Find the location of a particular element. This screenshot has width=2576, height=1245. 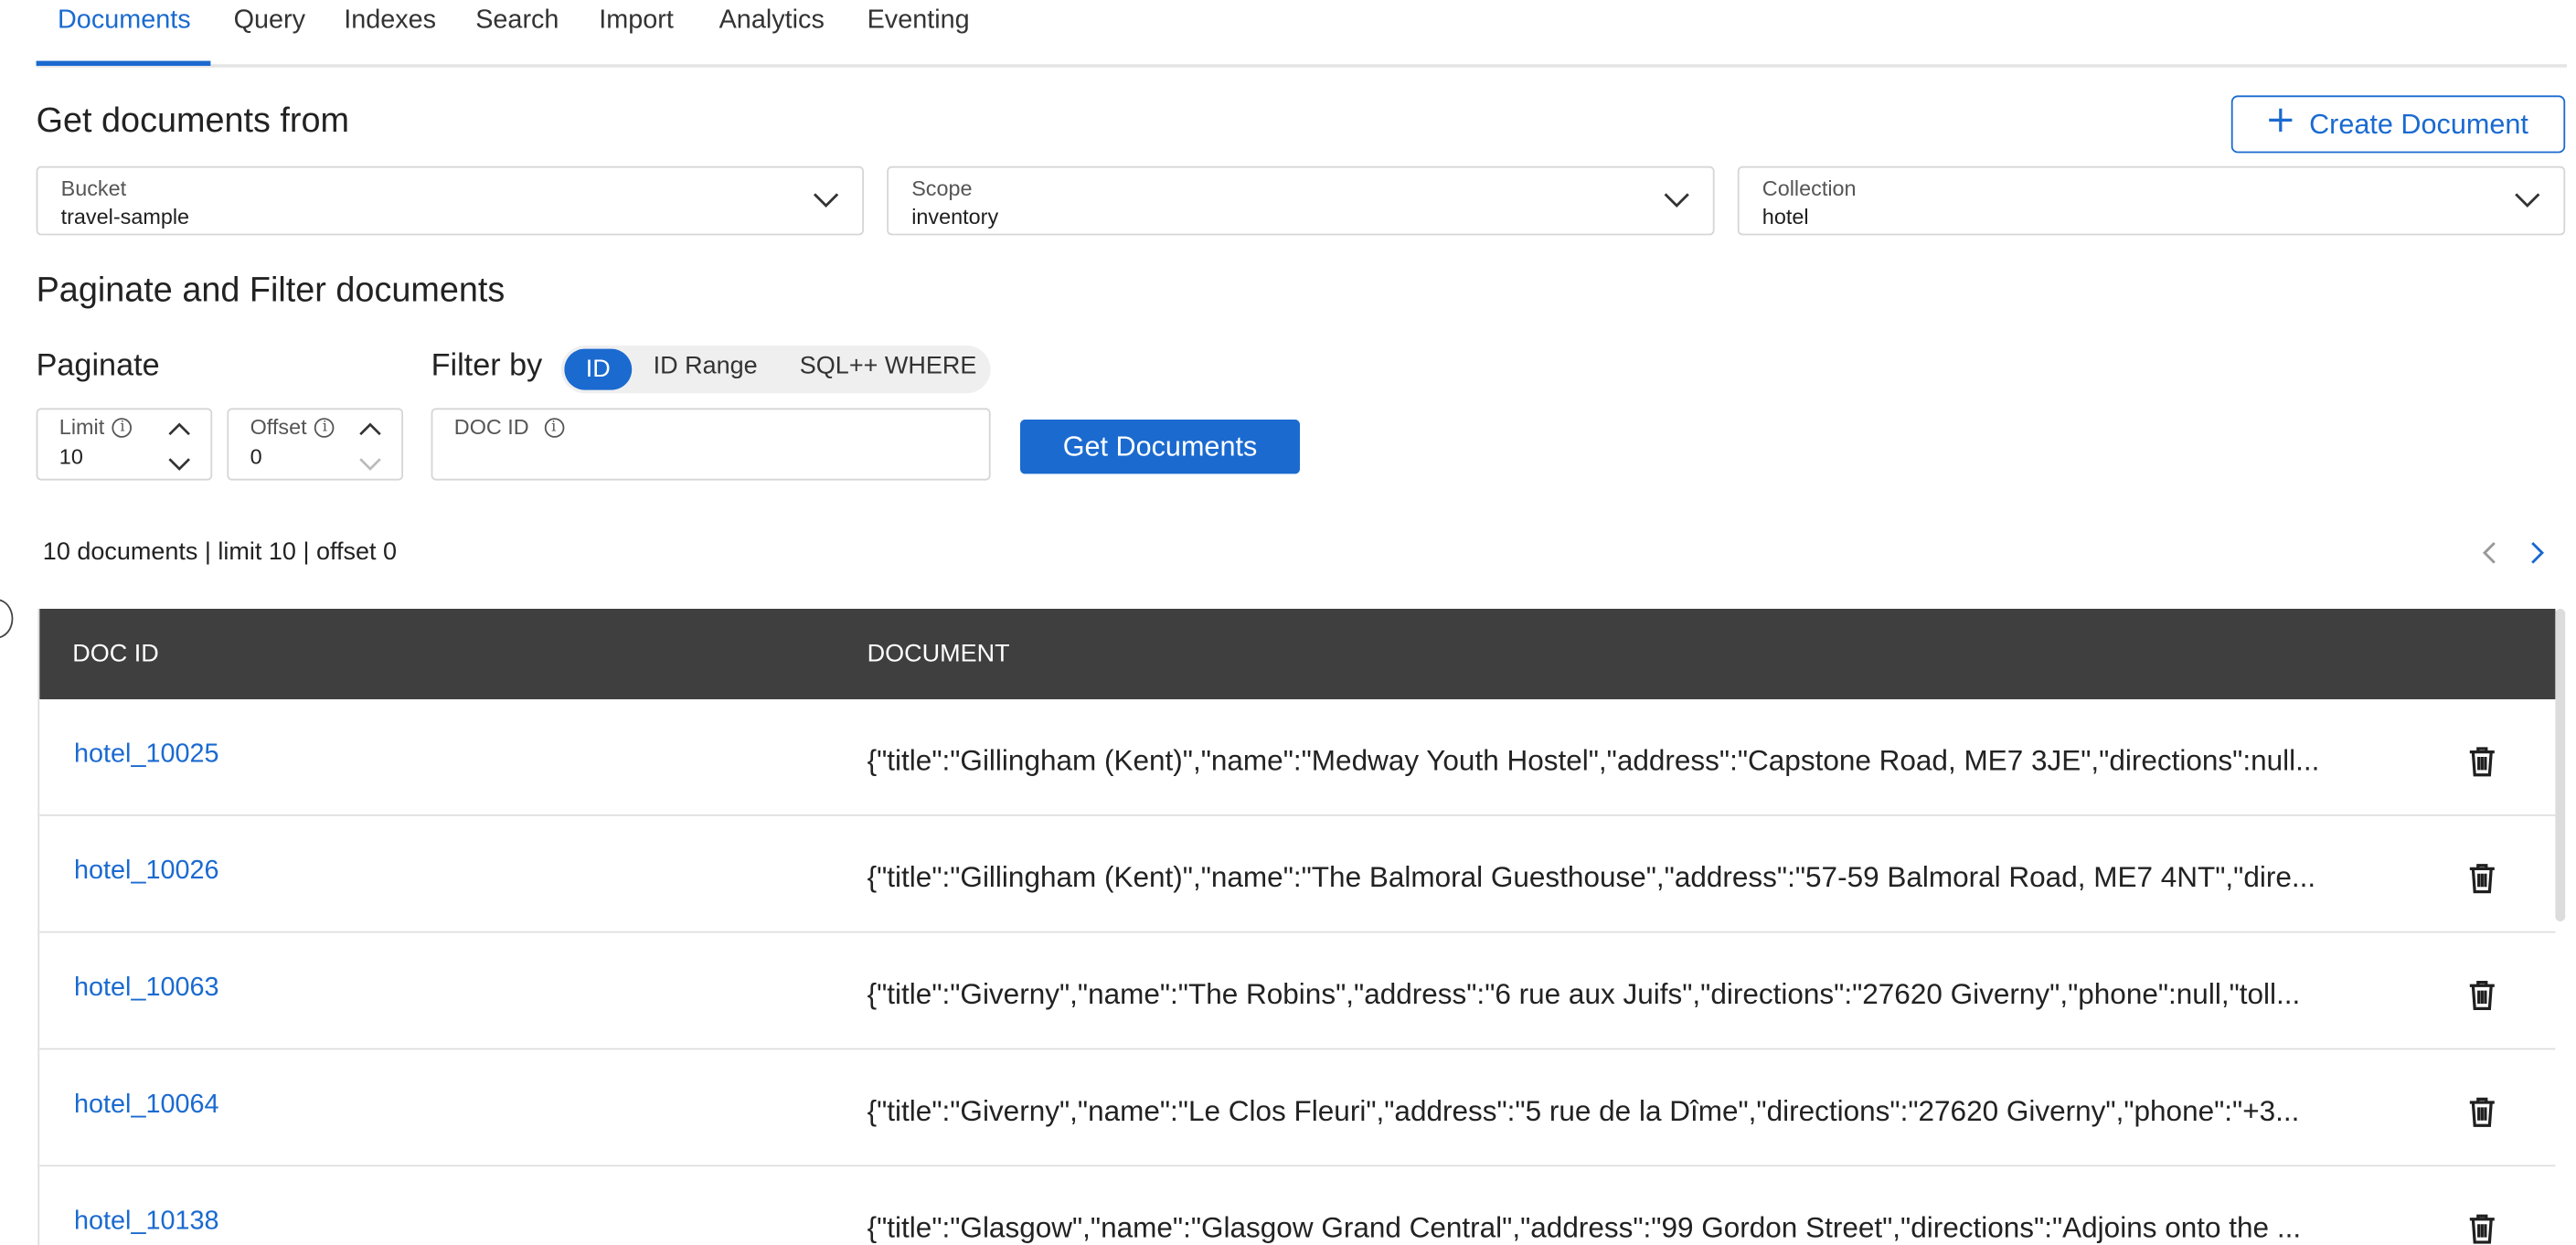

results-summary: 10 documents | limit 10 | offset 0 is located at coordinates (220, 552).